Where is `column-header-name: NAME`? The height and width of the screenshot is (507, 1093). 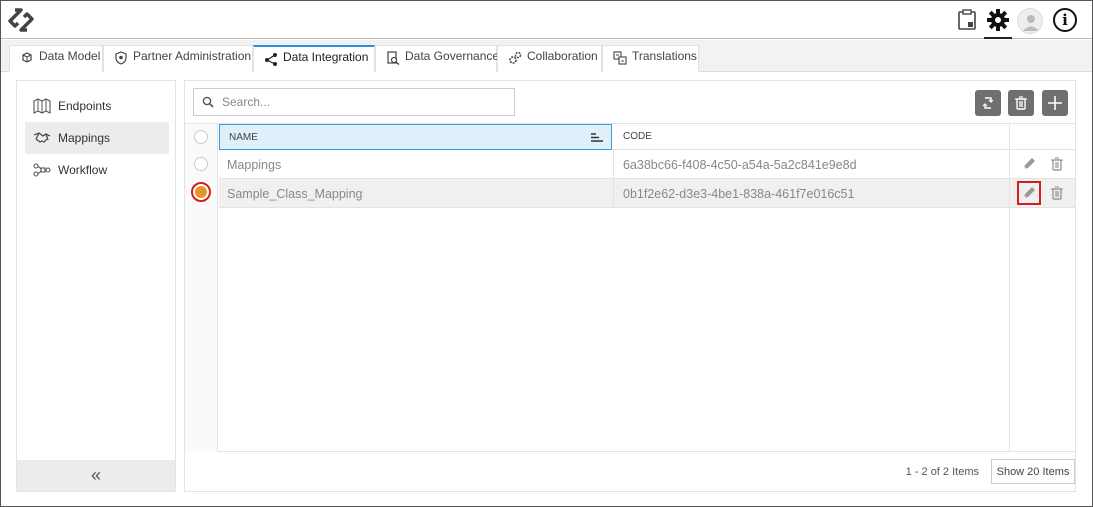
column-header-name: NAME is located at coordinates (415, 137).